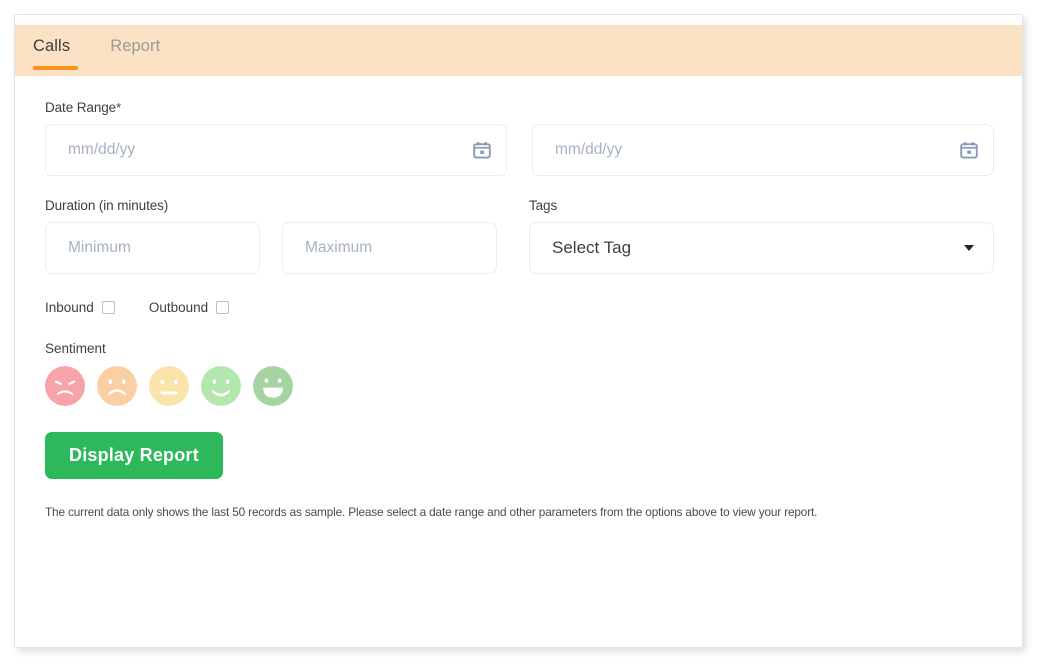 Image resolution: width=1038 pixels, height=667 pixels. What do you see at coordinates (273, 386) in the screenshot?
I see `grin-face-icon` at bounding box center [273, 386].